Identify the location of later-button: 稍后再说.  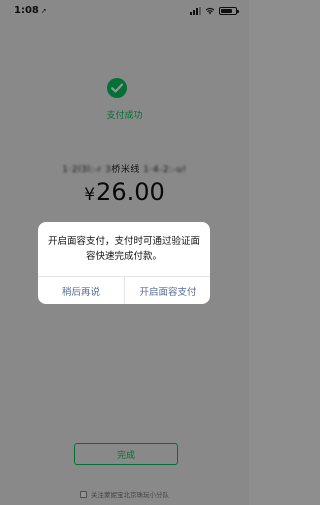
(81, 290).